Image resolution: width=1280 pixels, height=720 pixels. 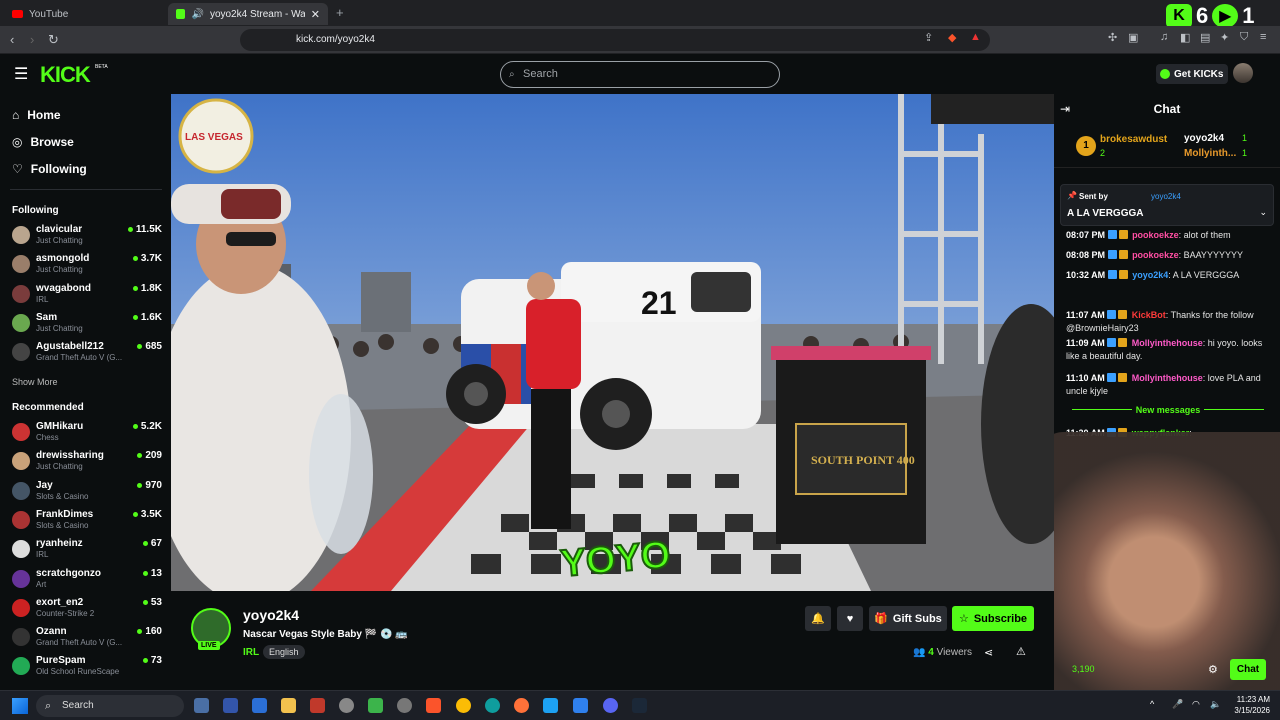 What do you see at coordinates (908, 618) in the screenshot?
I see `gift-subs-button: 🎁 Gift Subs` at bounding box center [908, 618].